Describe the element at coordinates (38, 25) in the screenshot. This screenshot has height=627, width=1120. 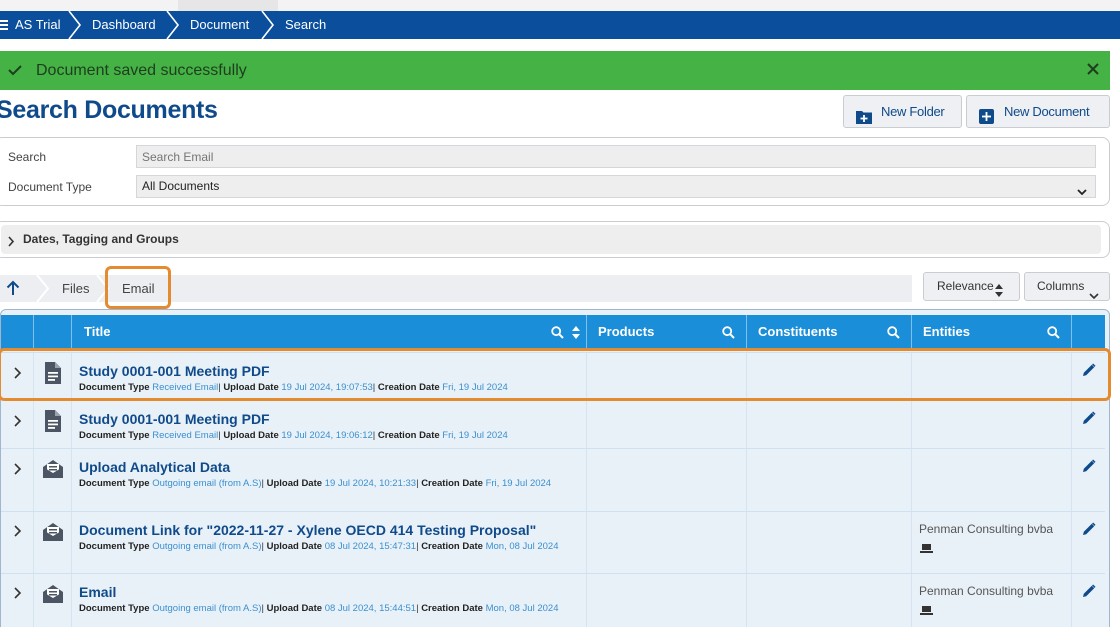
I see `breadcrumb-item-as-trial: AS Trial` at that location.